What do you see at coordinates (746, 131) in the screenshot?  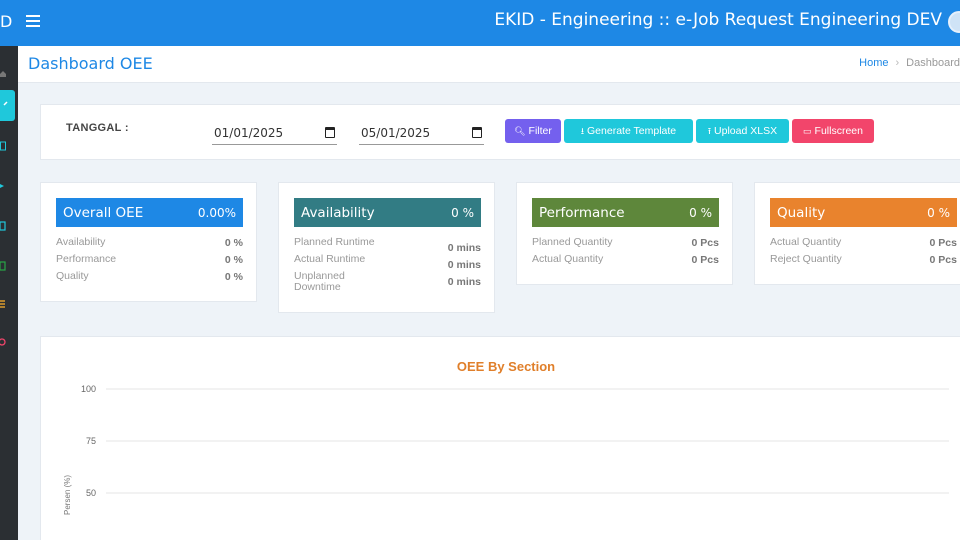 I see `upload-xlsx-label: Upload XLSX` at bounding box center [746, 131].